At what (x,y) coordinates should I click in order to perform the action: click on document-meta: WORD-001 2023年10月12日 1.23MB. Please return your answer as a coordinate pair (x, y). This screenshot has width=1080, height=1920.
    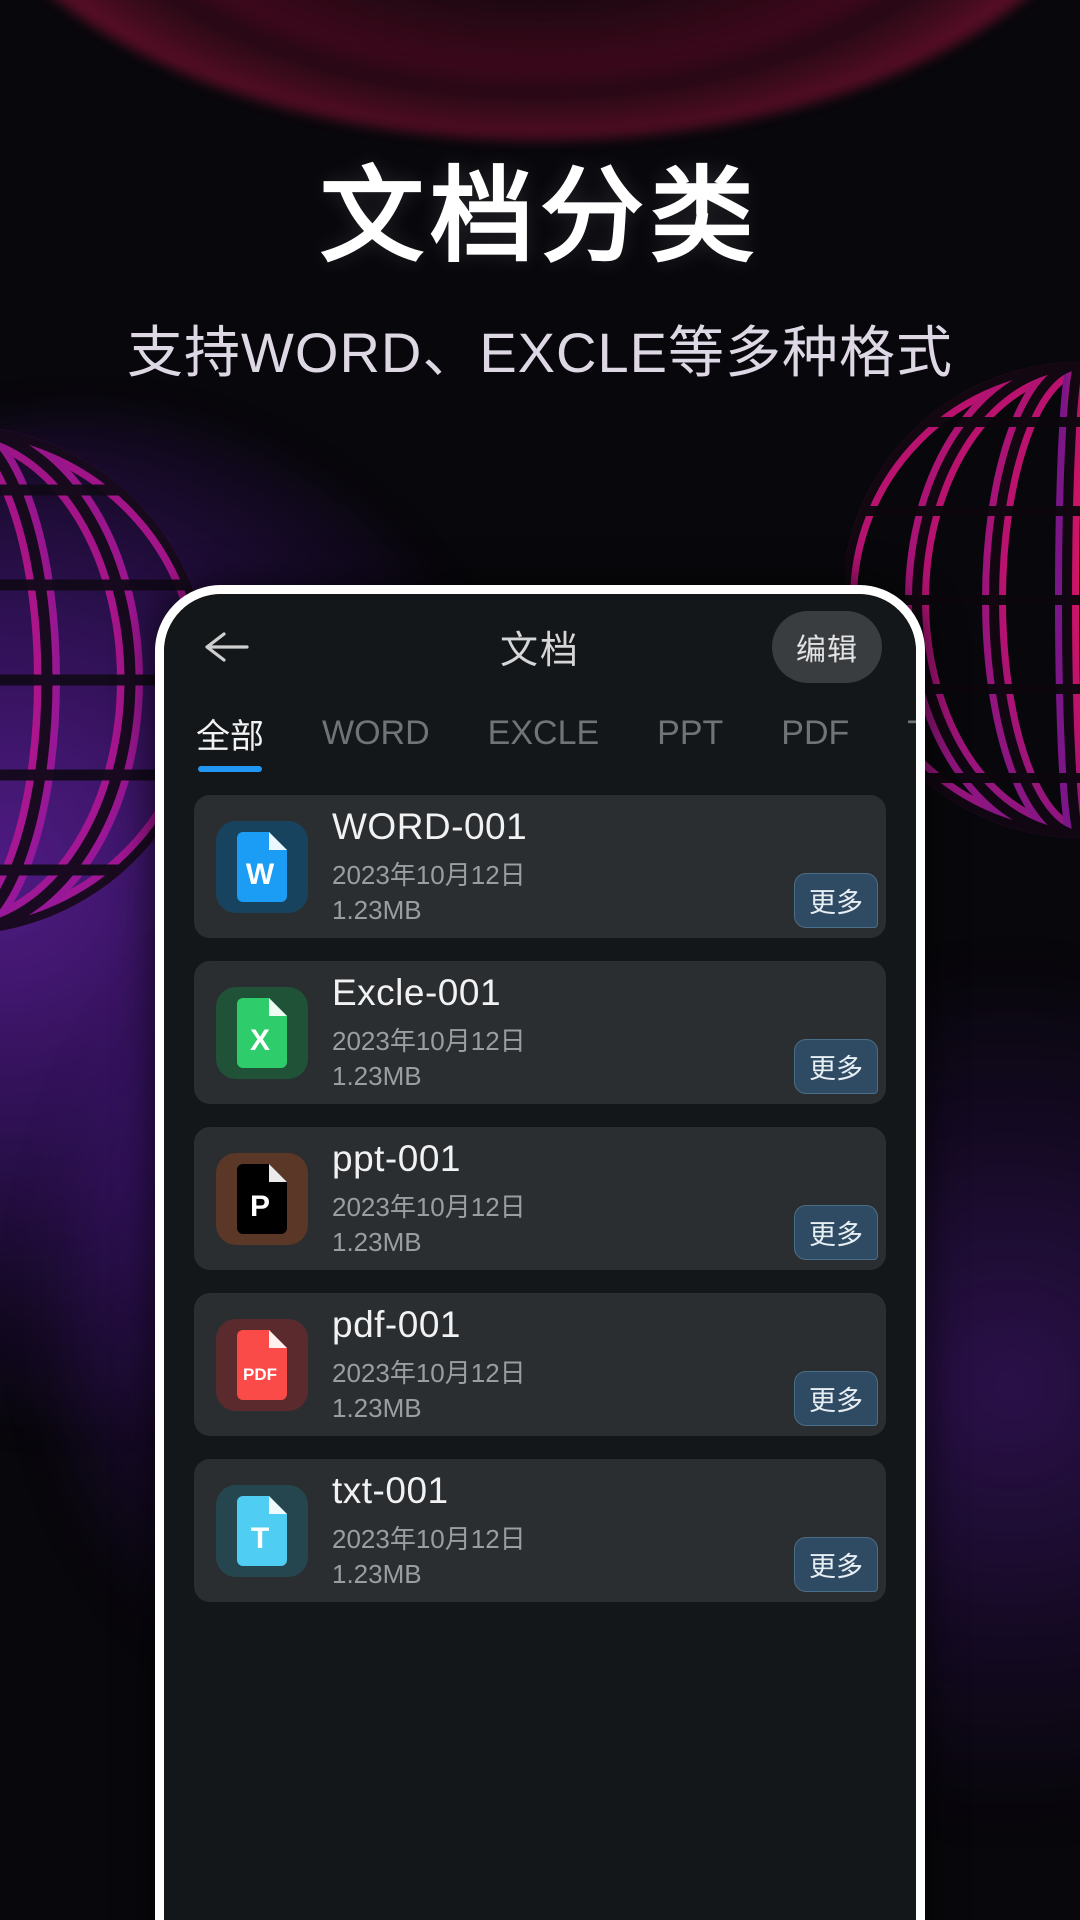
    Looking at the image, I should click on (429, 866).